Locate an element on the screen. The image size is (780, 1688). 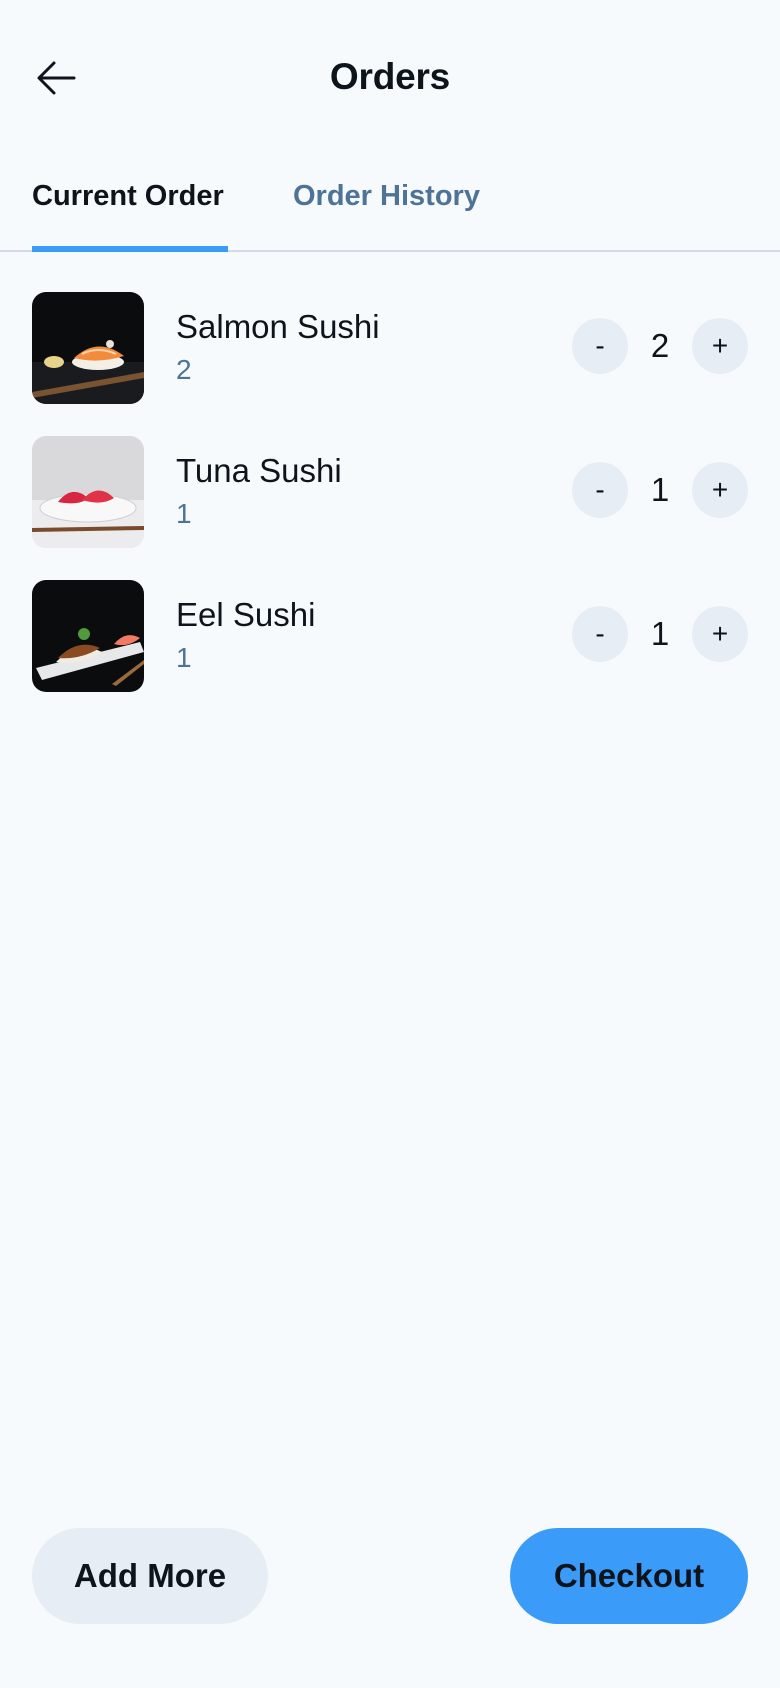
item-name: Eel Sushi is located at coordinates (246, 614).